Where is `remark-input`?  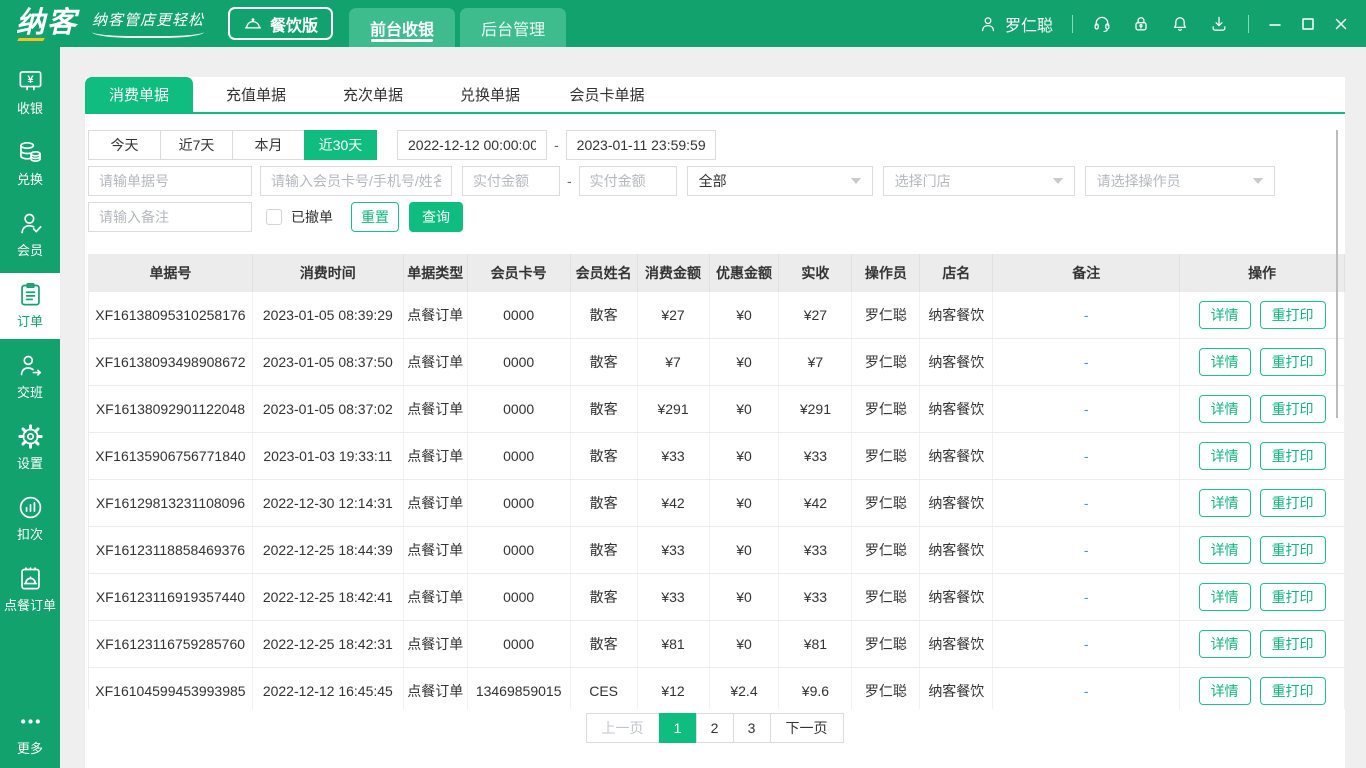
remark-input is located at coordinates (170, 217).